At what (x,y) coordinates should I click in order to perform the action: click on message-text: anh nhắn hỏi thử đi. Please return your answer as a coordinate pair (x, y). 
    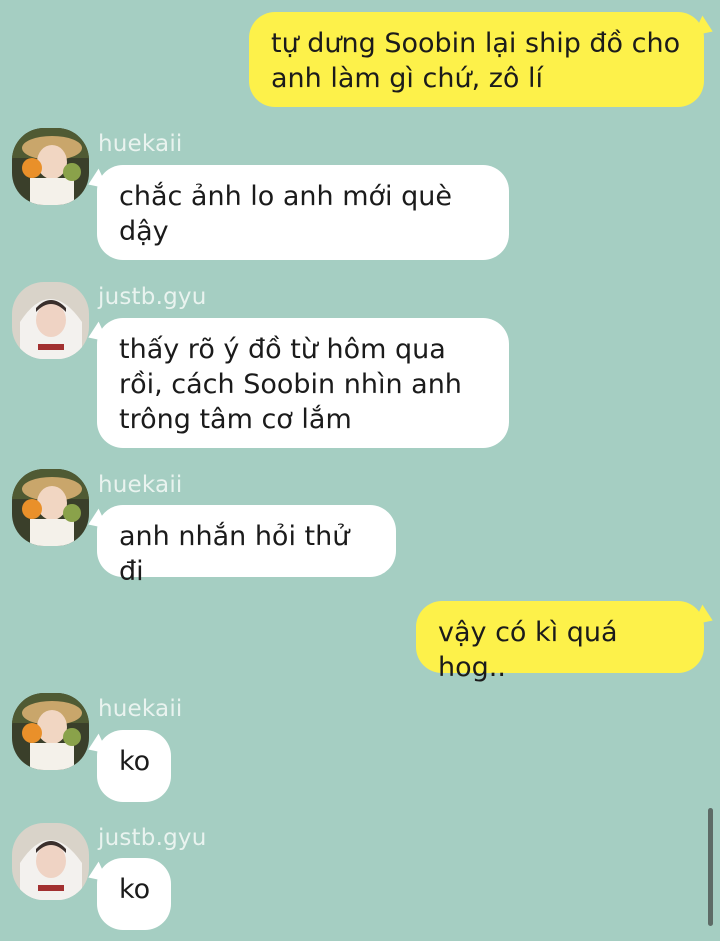
    Looking at the image, I should click on (234, 554).